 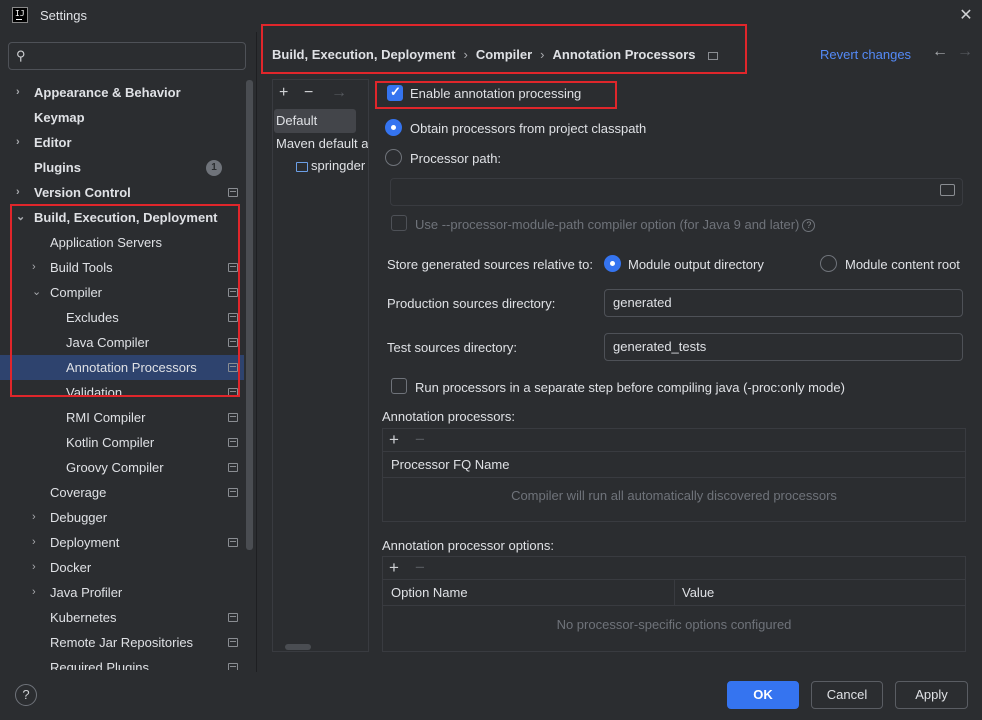 What do you see at coordinates (122, 517) in the screenshot?
I see `tree-item: › Debugger` at bounding box center [122, 517].